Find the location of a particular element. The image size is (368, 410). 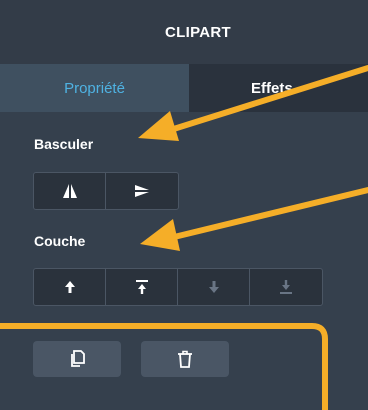

move-up-button is located at coordinates (70, 287).